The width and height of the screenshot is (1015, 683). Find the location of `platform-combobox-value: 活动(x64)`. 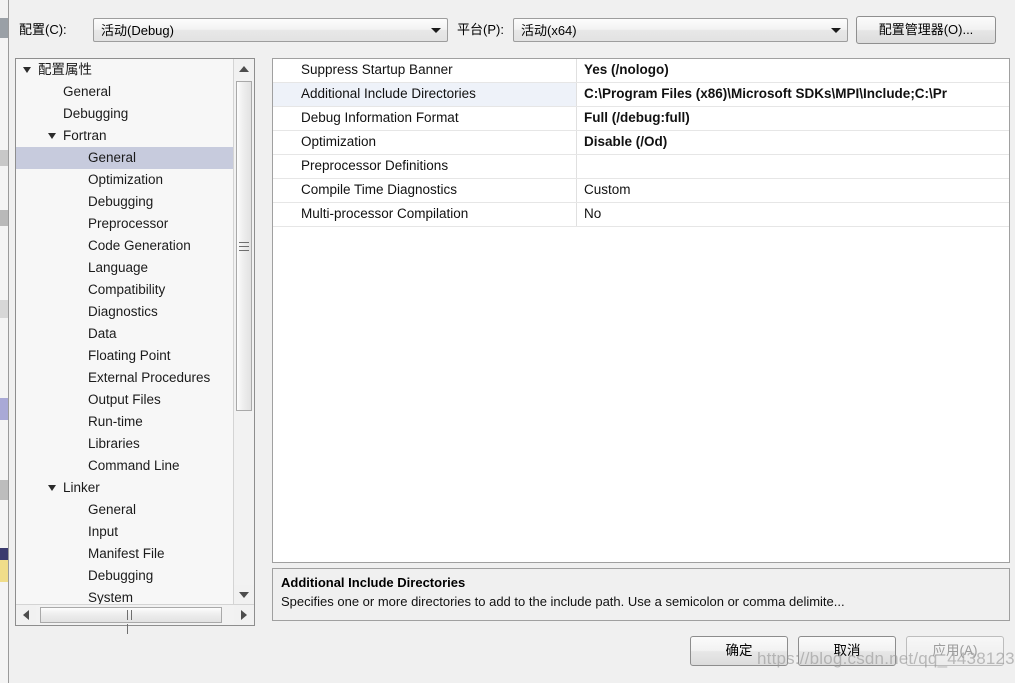

platform-combobox-value: 活动(x64) is located at coordinates (549, 30).